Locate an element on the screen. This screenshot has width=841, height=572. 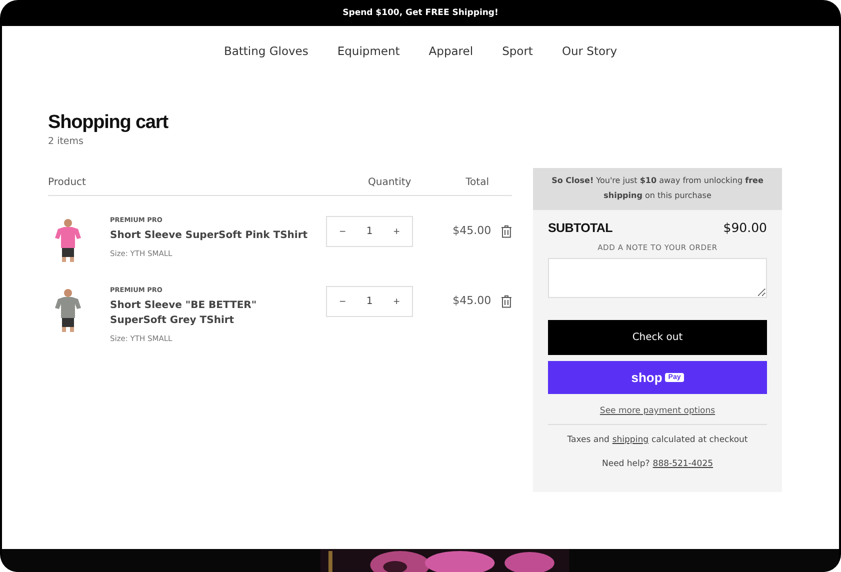
subtotal-label: SUBTOTAL is located at coordinates (580, 227).